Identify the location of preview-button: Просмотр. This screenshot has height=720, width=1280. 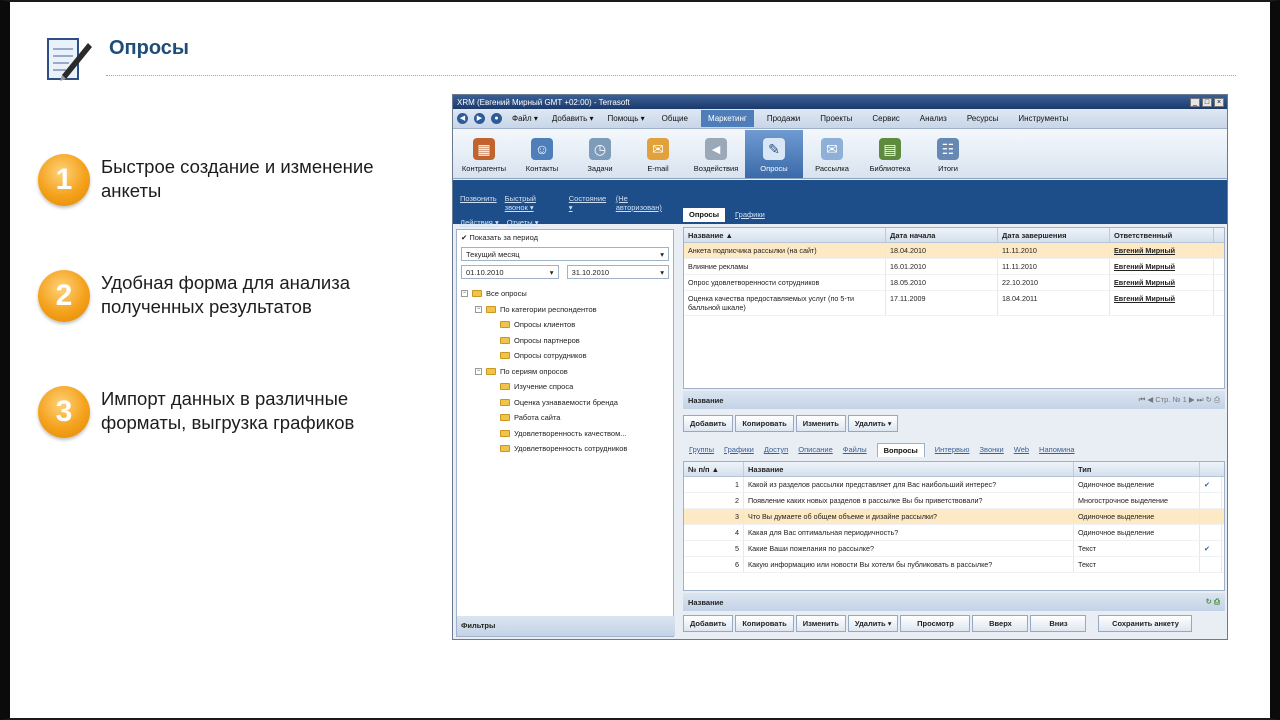
(935, 623).